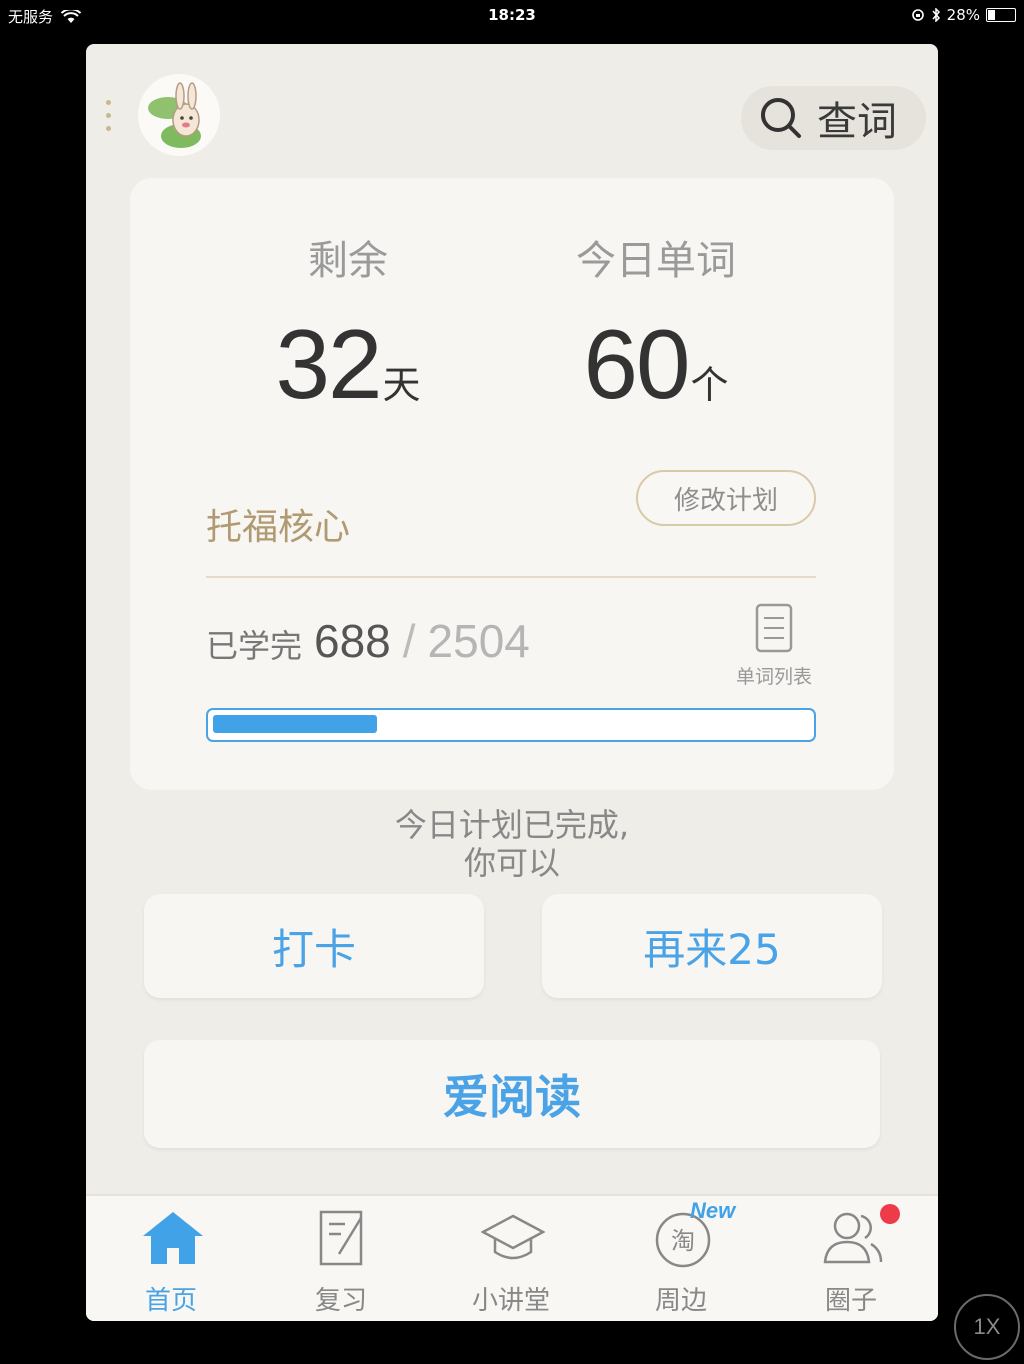 This screenshot has width=1024, height=1364. What do you see at coordinates (352, 641) in the screenshot?
I see `learned-value: 688` at bounding box center [352, 641].